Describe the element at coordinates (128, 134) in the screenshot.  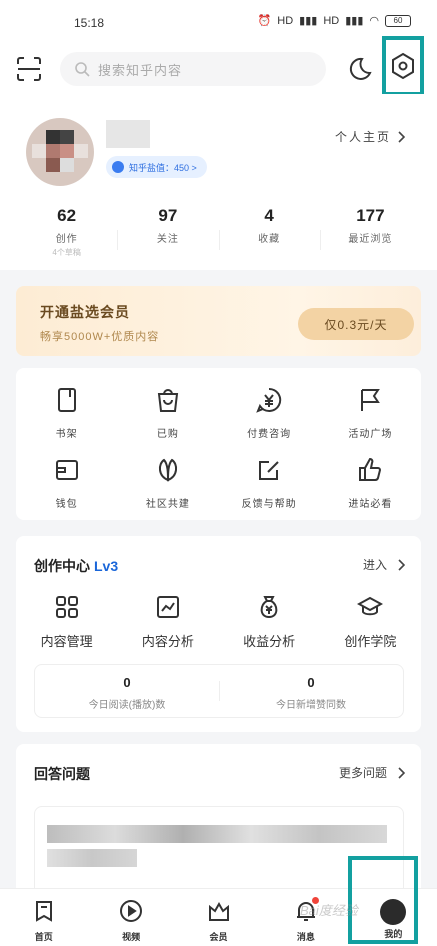
I see `username-blurred` at that location.